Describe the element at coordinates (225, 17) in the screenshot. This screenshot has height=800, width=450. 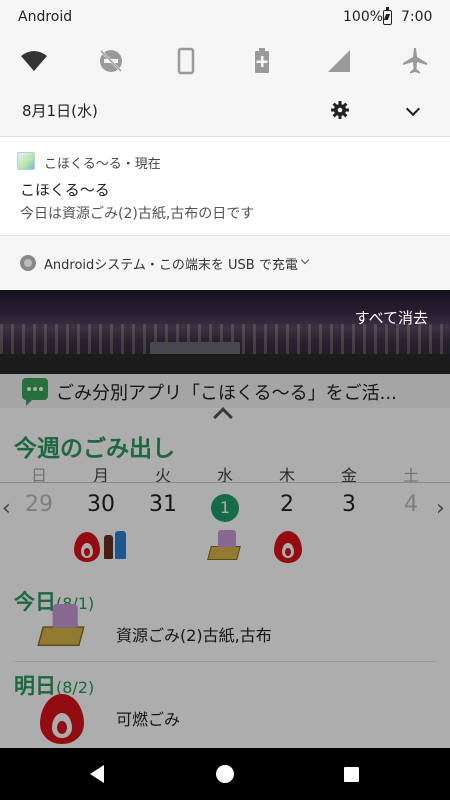
I see `status-bar: Android 100% 7:00` at that location.